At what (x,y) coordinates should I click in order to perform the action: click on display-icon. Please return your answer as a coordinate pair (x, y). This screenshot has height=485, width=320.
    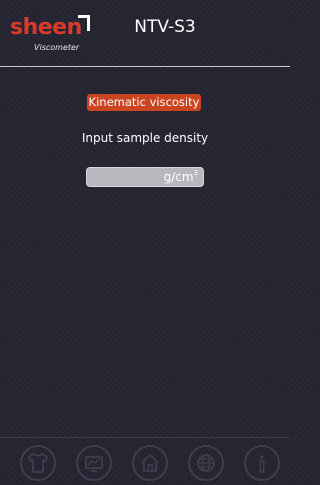
    Looking at the image, I should click on (94, 464).